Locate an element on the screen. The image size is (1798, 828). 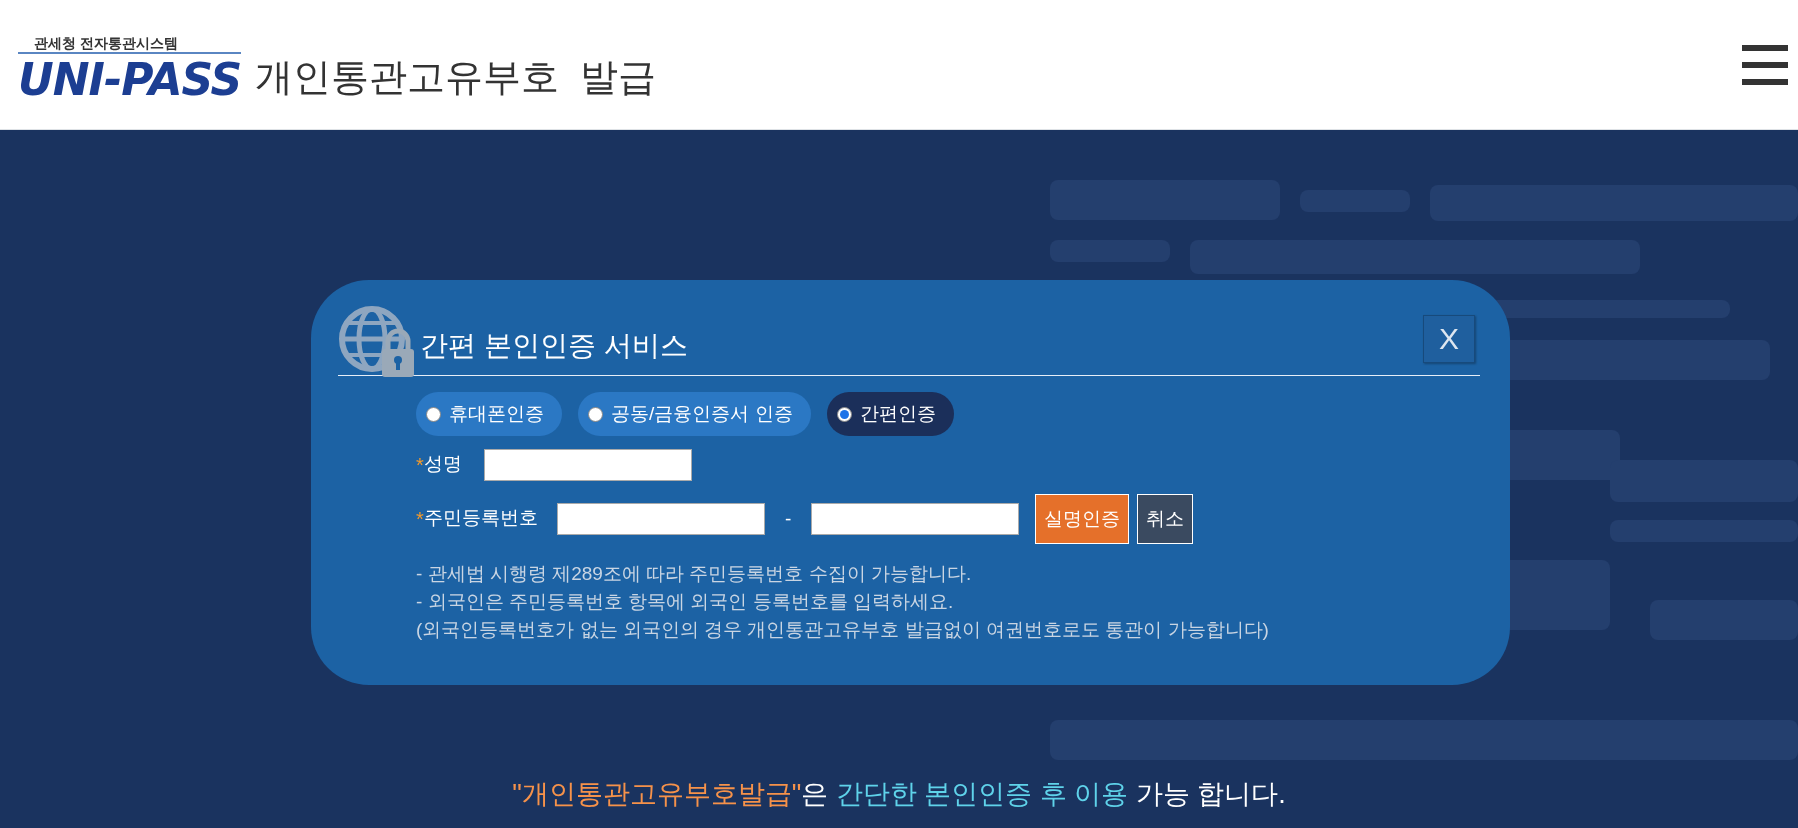
auth-method-option: 간편인증 is located at coordinates (890, 414).